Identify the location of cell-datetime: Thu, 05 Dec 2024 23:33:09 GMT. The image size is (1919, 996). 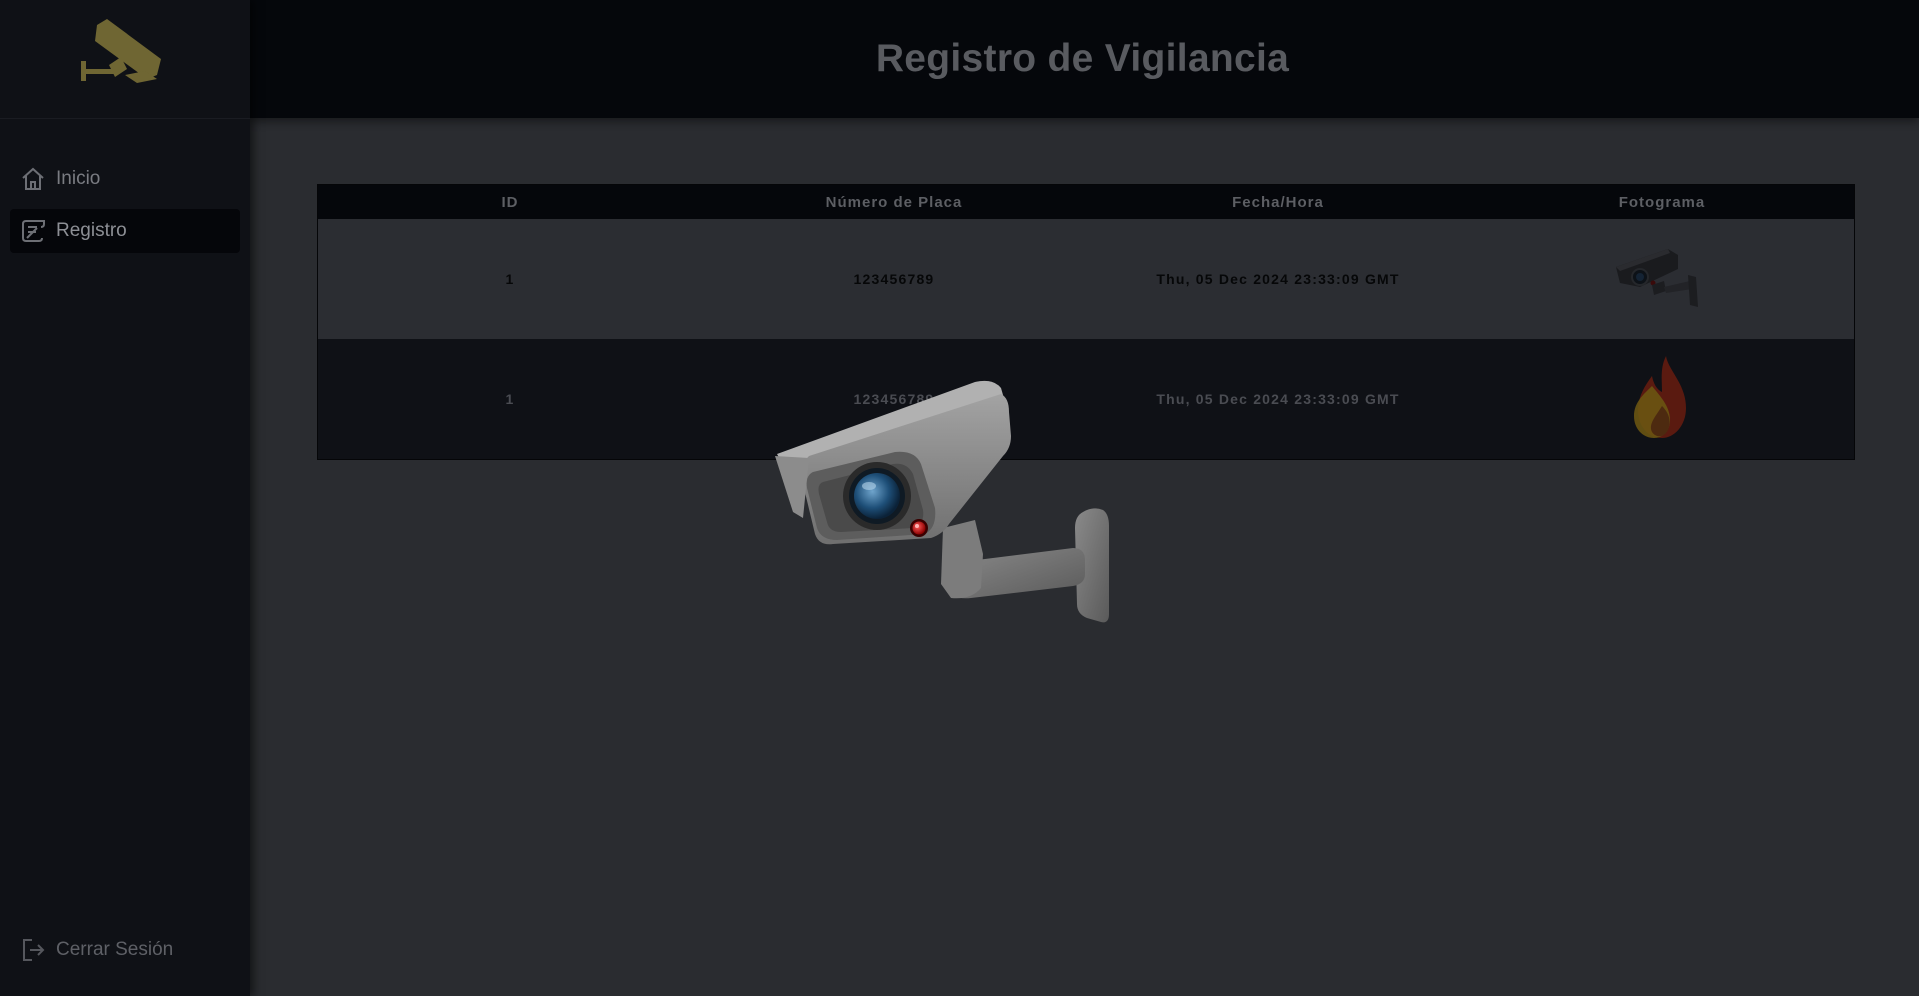
(1278, 279).